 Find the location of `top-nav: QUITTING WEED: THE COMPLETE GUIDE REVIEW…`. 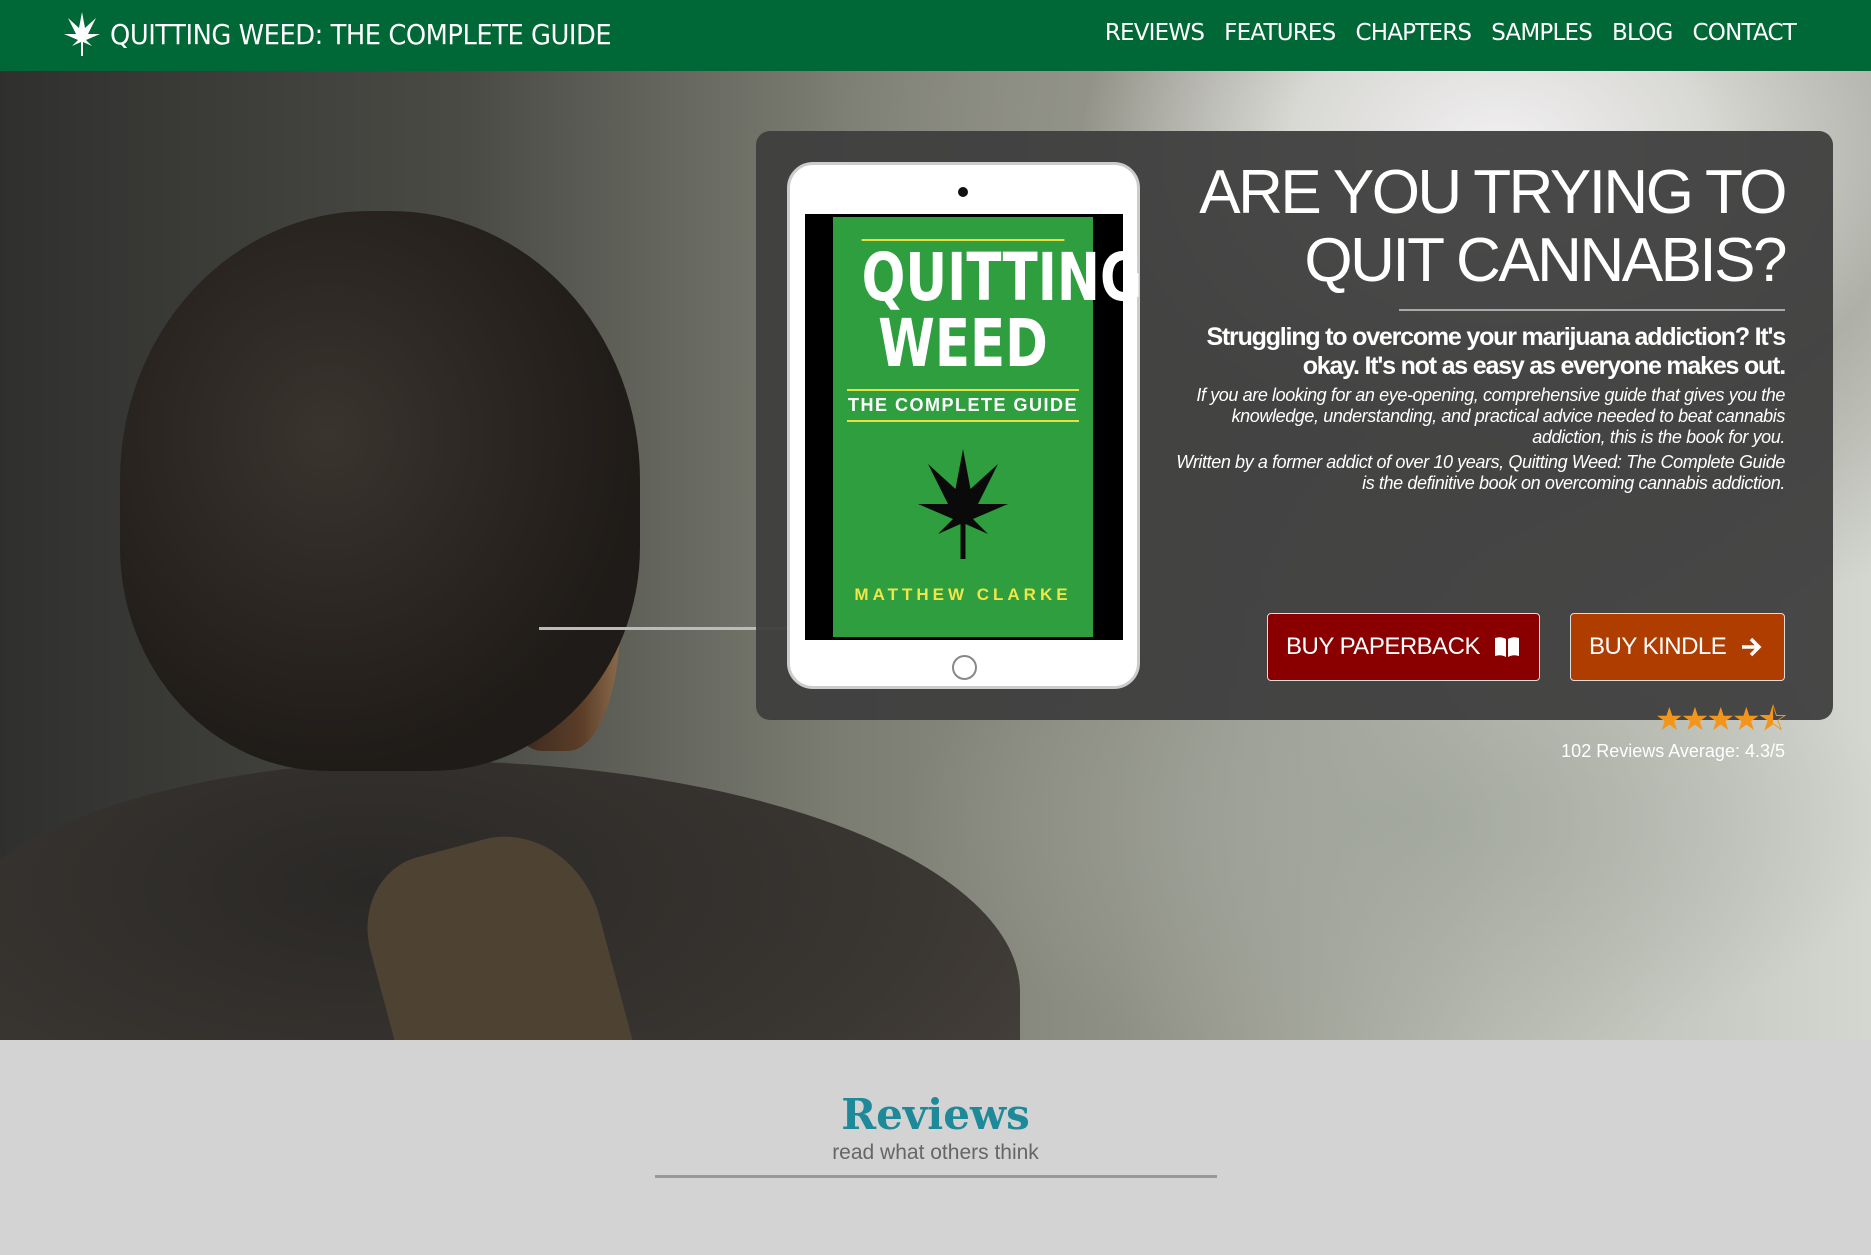

top-nav: QUITTING WEED: THE COMPLETE GUIDE REVIEW… is located at coordinates (935, 35).